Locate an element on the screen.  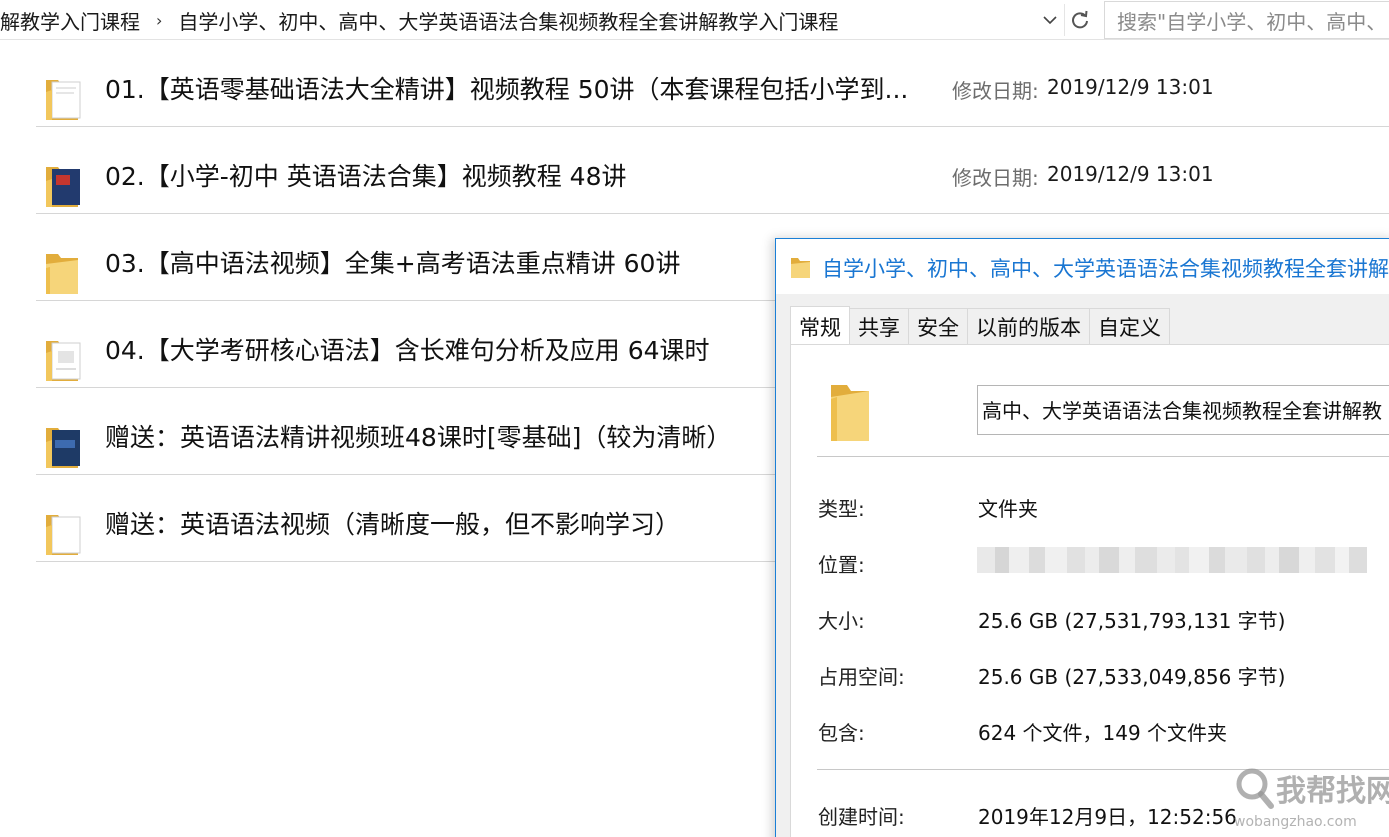
size-value: 25.6 GB (27,531,793,131 字节) is located at coordinates (1132, 621).